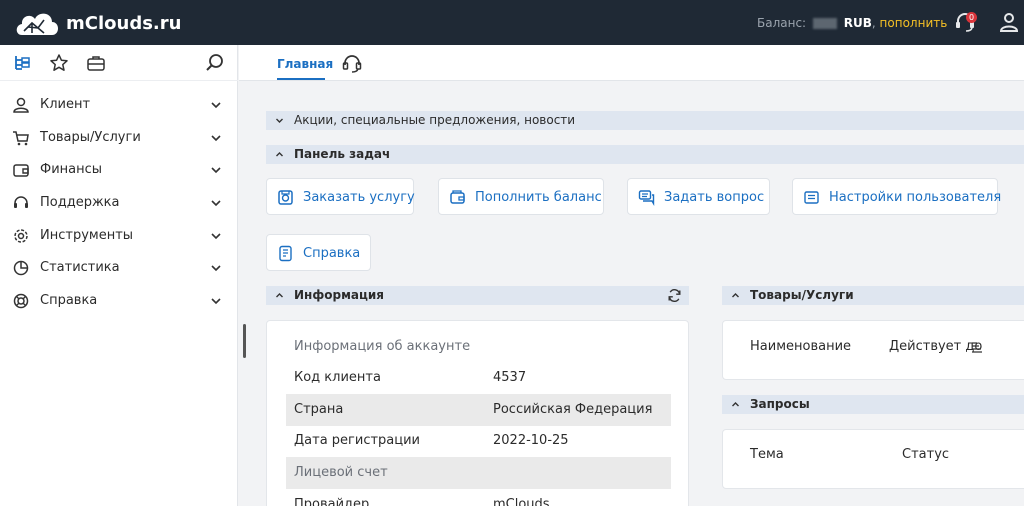 This screenshot has height=506, width=1024. What do you see at coordinates (873, 295) in the screenshot?
I see `section-products-header: Товары/Услуги` at bounding box center [873, 295].